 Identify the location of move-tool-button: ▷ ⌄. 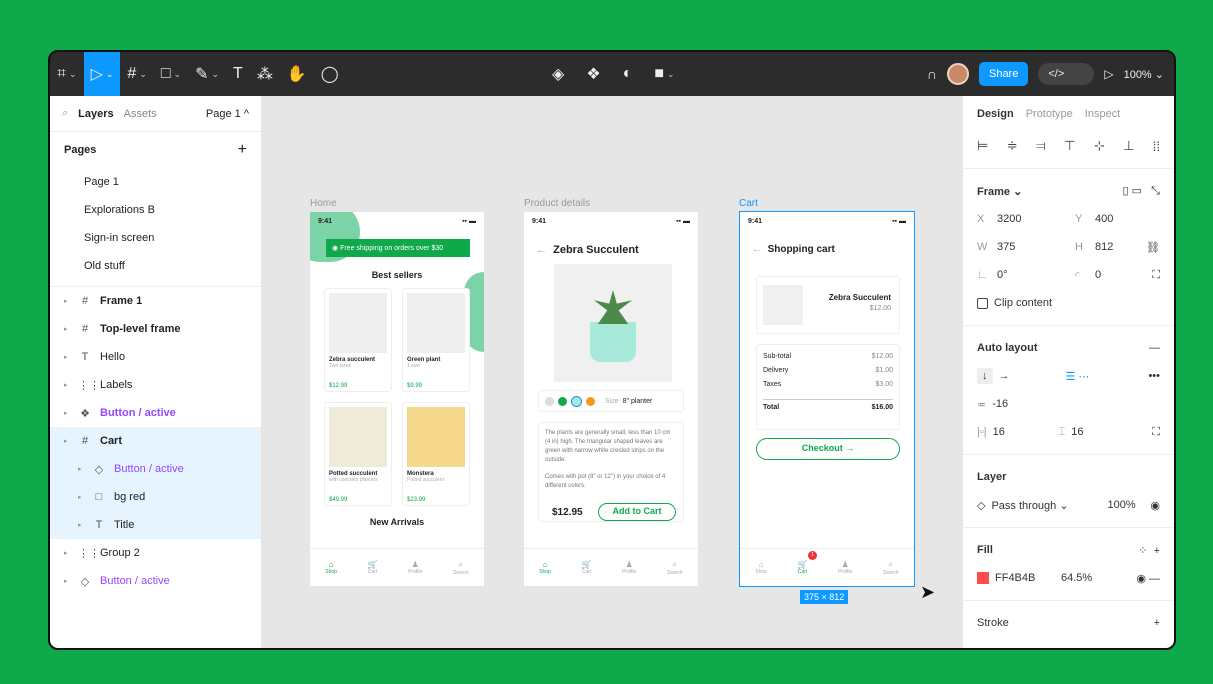
(102, 74).